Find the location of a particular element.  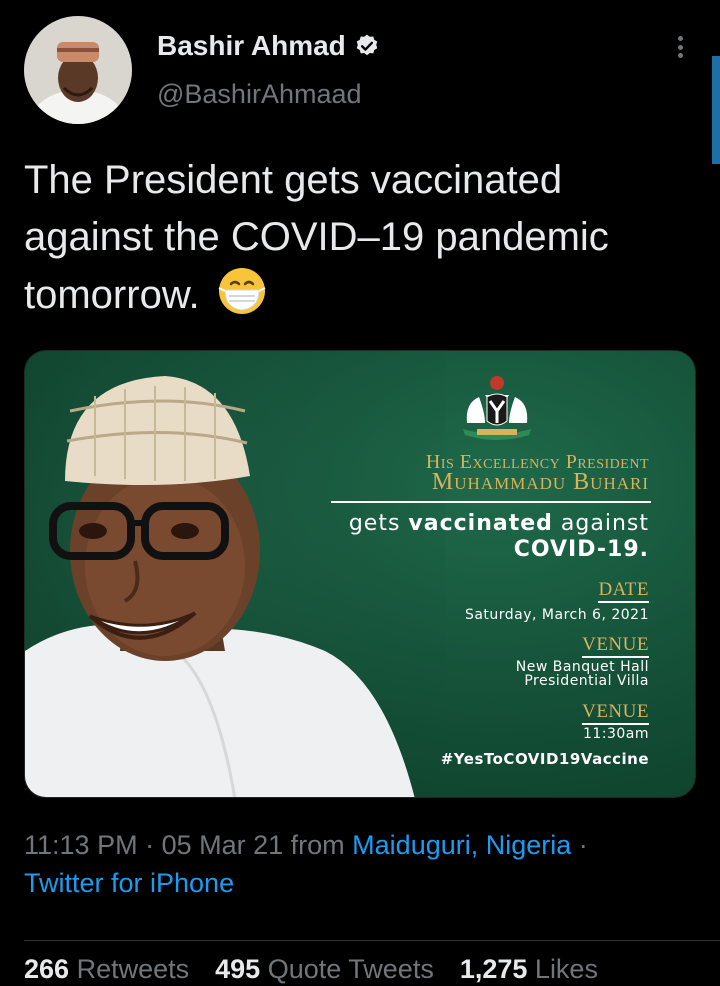

date-value: Saturday, March 6, 2021 is located at coordinates (556, 615).